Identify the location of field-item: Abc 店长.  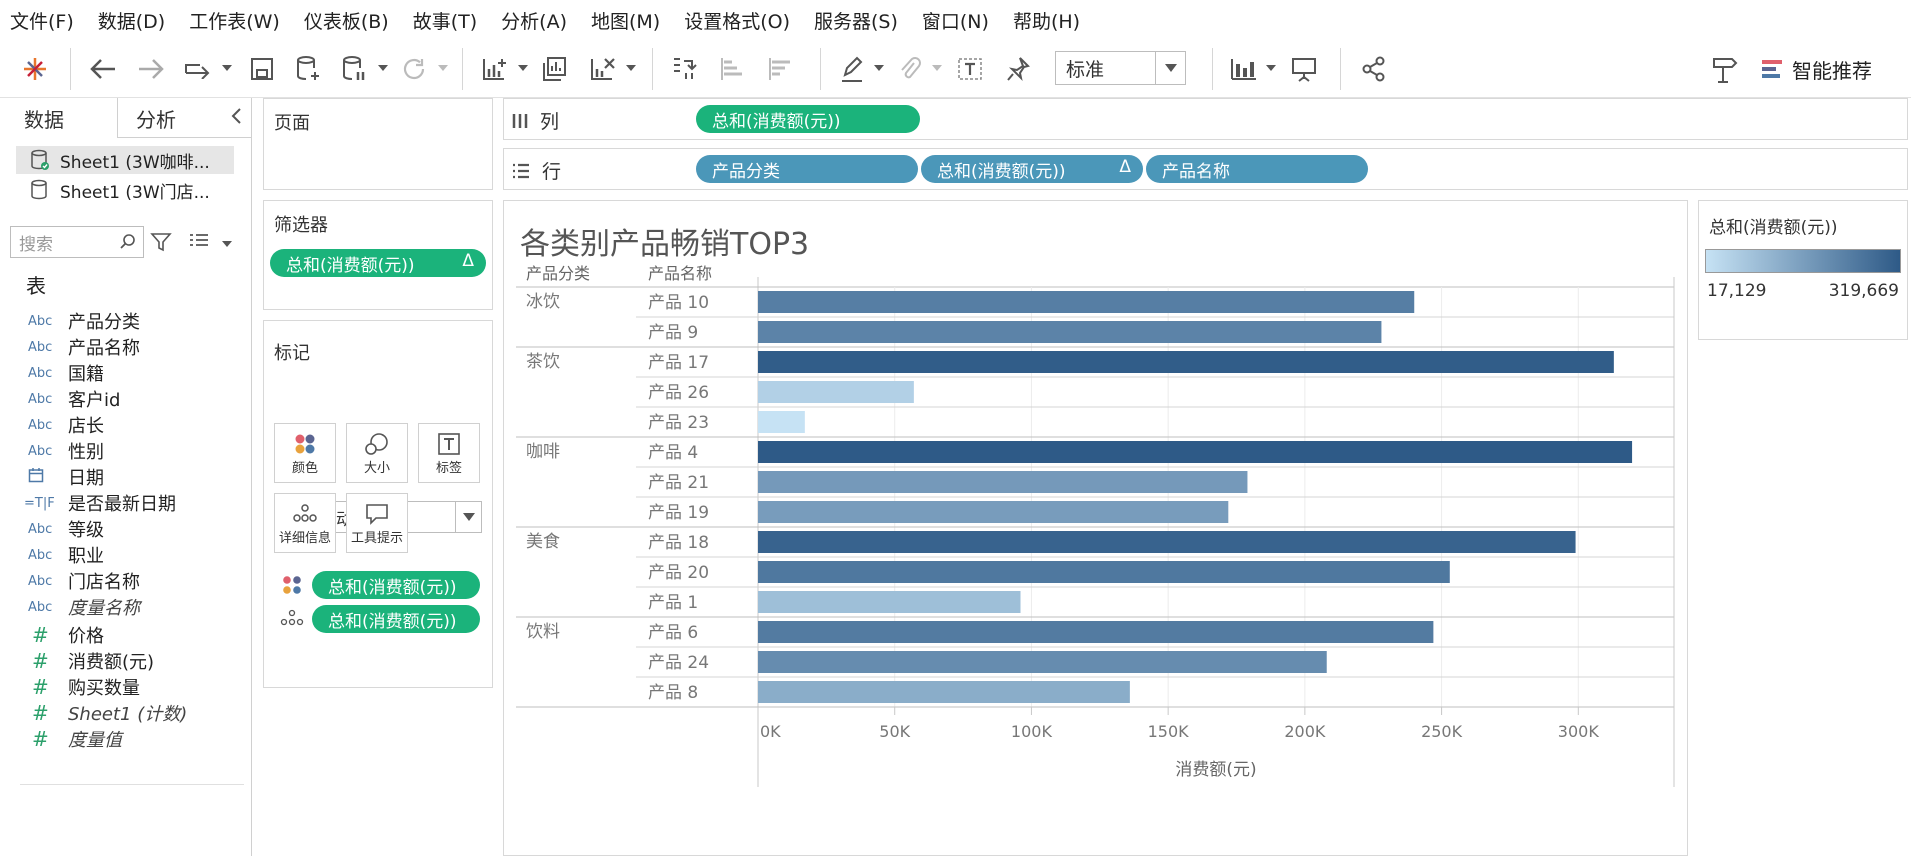
(66, 425).